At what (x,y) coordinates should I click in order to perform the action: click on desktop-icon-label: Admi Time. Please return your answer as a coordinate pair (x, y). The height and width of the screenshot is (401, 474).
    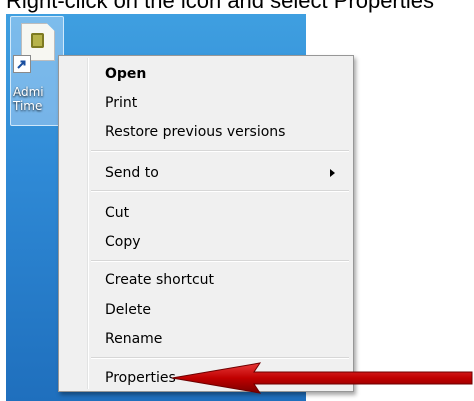
    Looking at the image, I should click on (37, 99).